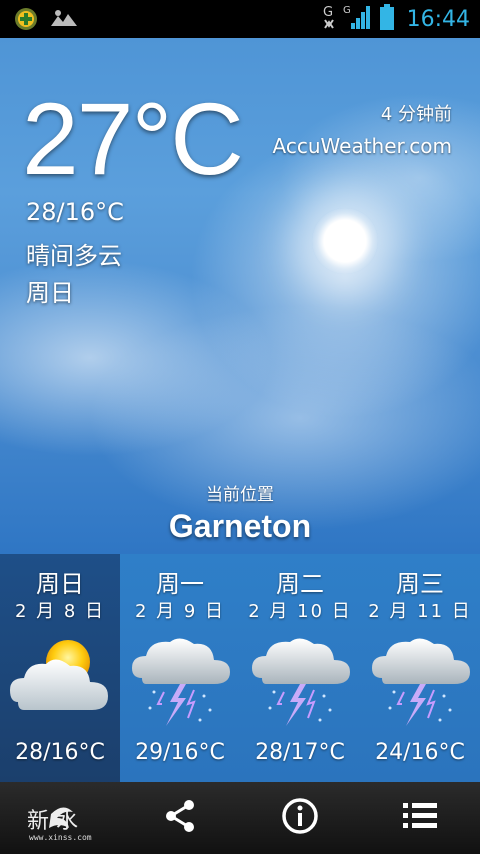 Image resolution: width=480 pixels, height=854 pixels. What do you see at coordinates (240, 495) in the screenshot?
I see `location-label: 当前位置` at bounding box center [240, 495].